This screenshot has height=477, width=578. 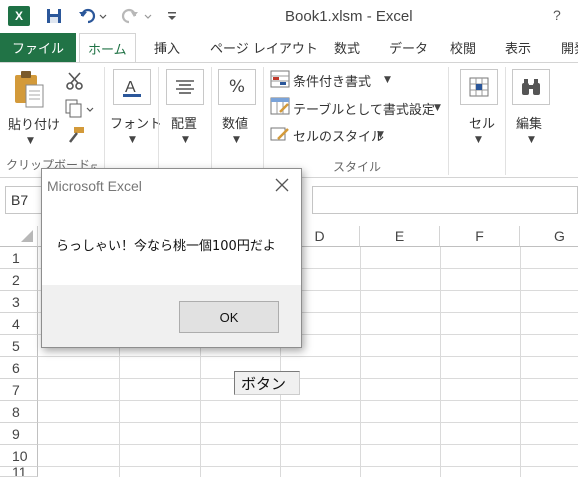 I want to click on cell-styles-dropdown-icon: ▼, so click(x=380, y=135).